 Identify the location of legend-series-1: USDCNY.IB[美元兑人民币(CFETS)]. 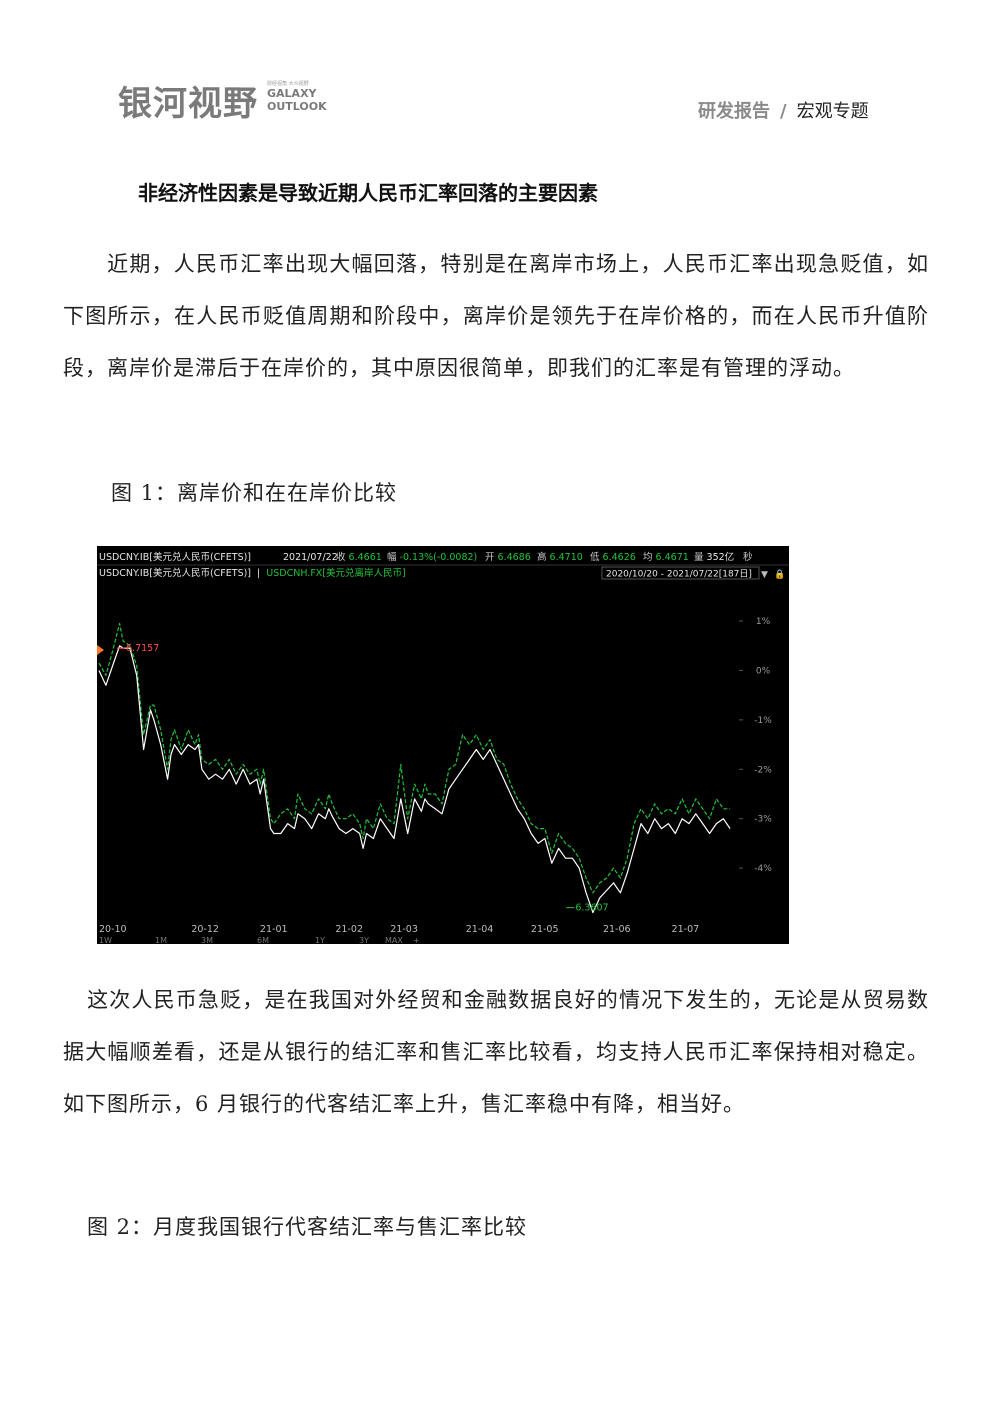
(175, 573).